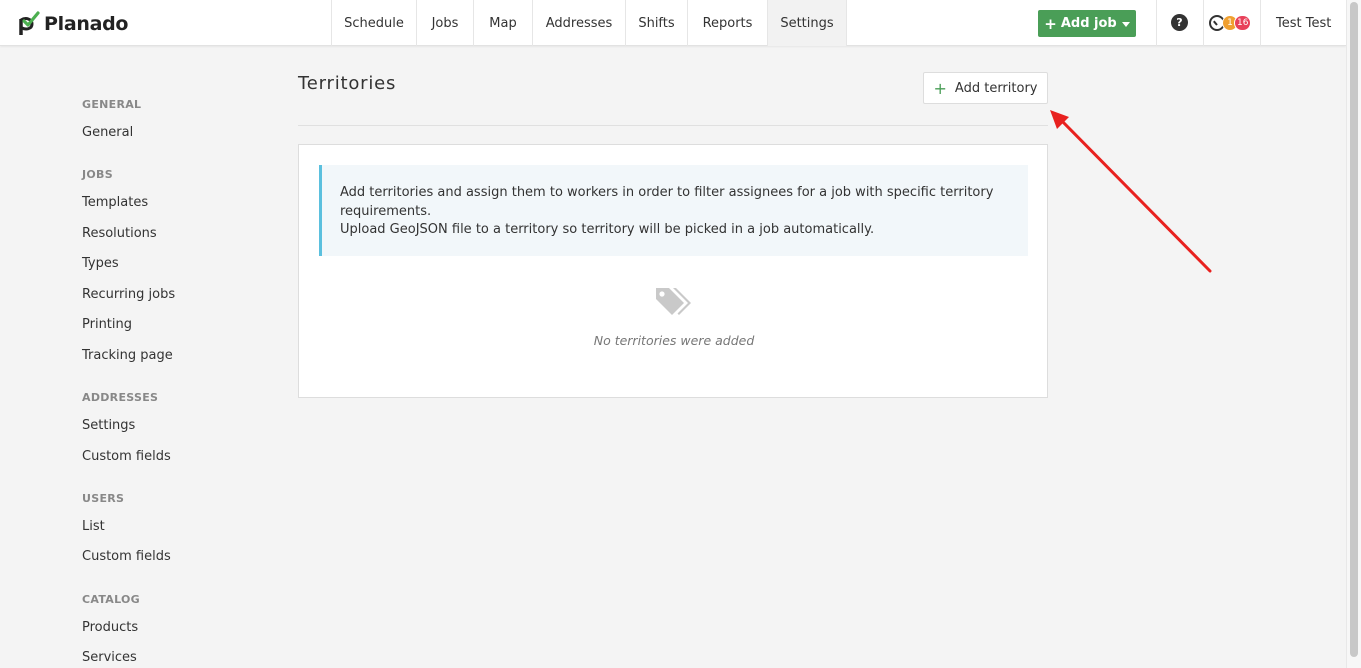  What do you see at coordinates (503, 23) in the screenshot?
I see `nav-item-map: Map` at bounding box center [503, 23].